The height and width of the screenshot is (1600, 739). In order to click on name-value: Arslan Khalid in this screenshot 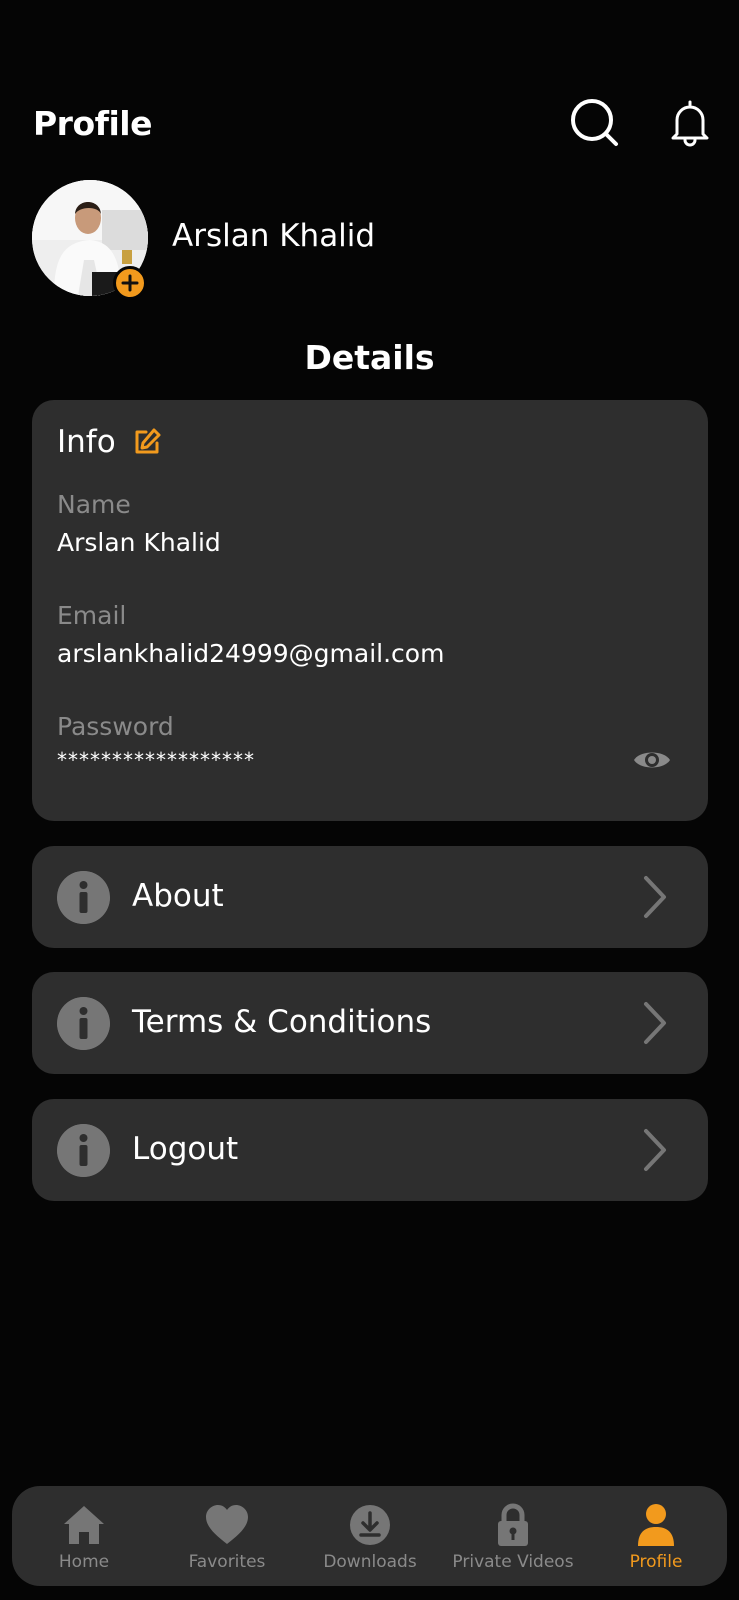, I will do `click(139, 542)`.